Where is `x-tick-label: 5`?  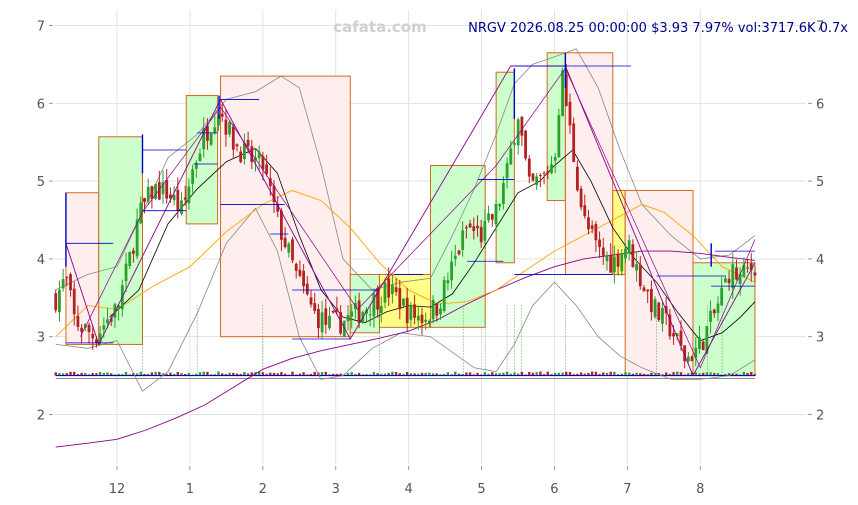
x-tick-label: 5 is located at coordinates (481, 489).